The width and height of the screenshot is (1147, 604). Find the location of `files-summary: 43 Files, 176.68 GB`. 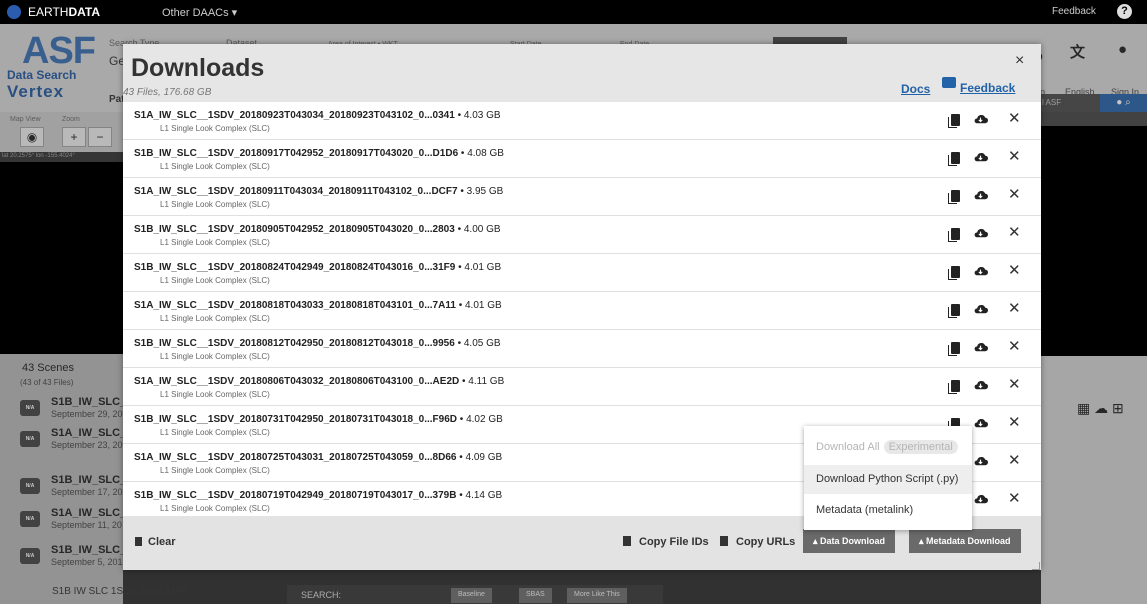

files-summary: 43 Files, 176.68 GB is located at coordinates (167, 92).